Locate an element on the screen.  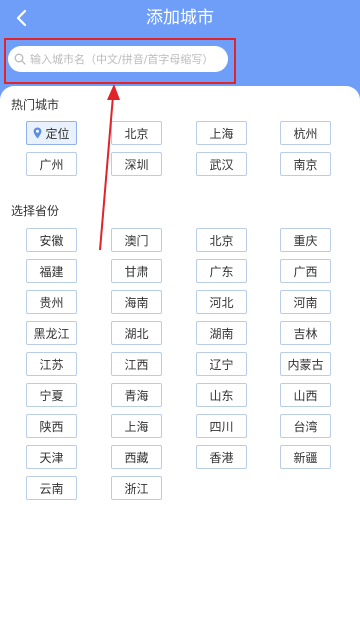
province-label: 香港 is located at coordinates (221, 457).